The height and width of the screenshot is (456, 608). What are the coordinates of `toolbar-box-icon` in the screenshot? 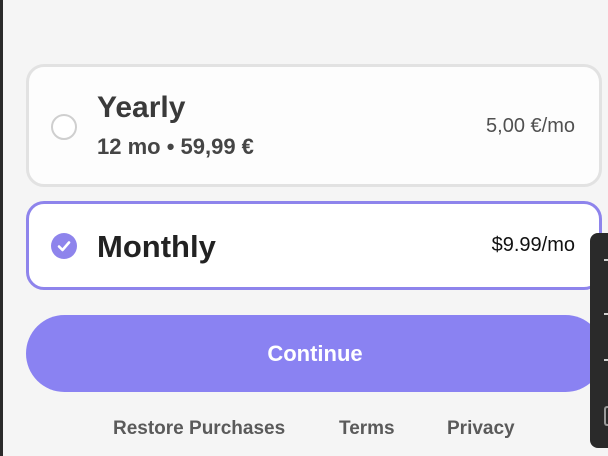 It's located at (606, 416).